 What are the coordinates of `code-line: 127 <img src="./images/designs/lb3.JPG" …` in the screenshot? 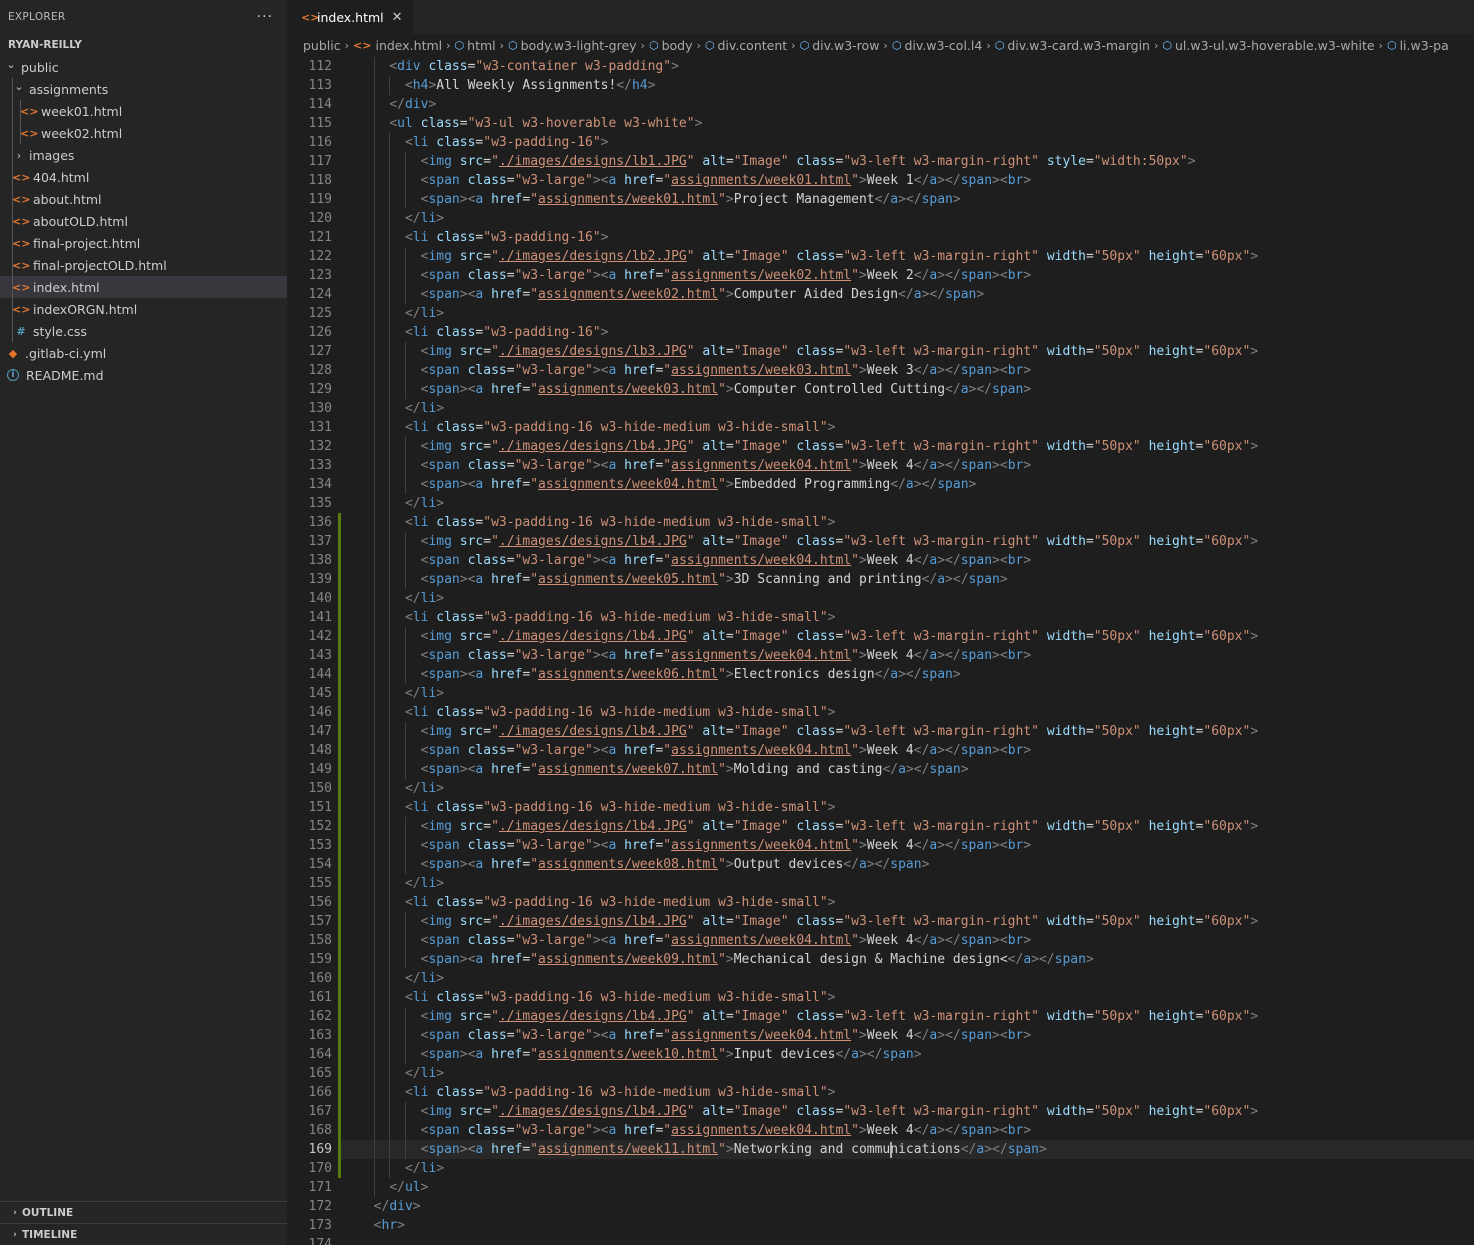 It's located at (880, 351).